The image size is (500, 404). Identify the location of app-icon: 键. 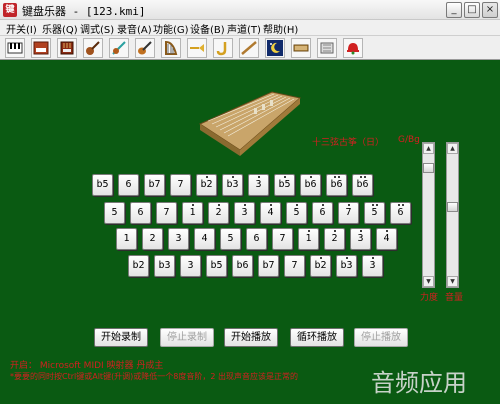
(10, 10).